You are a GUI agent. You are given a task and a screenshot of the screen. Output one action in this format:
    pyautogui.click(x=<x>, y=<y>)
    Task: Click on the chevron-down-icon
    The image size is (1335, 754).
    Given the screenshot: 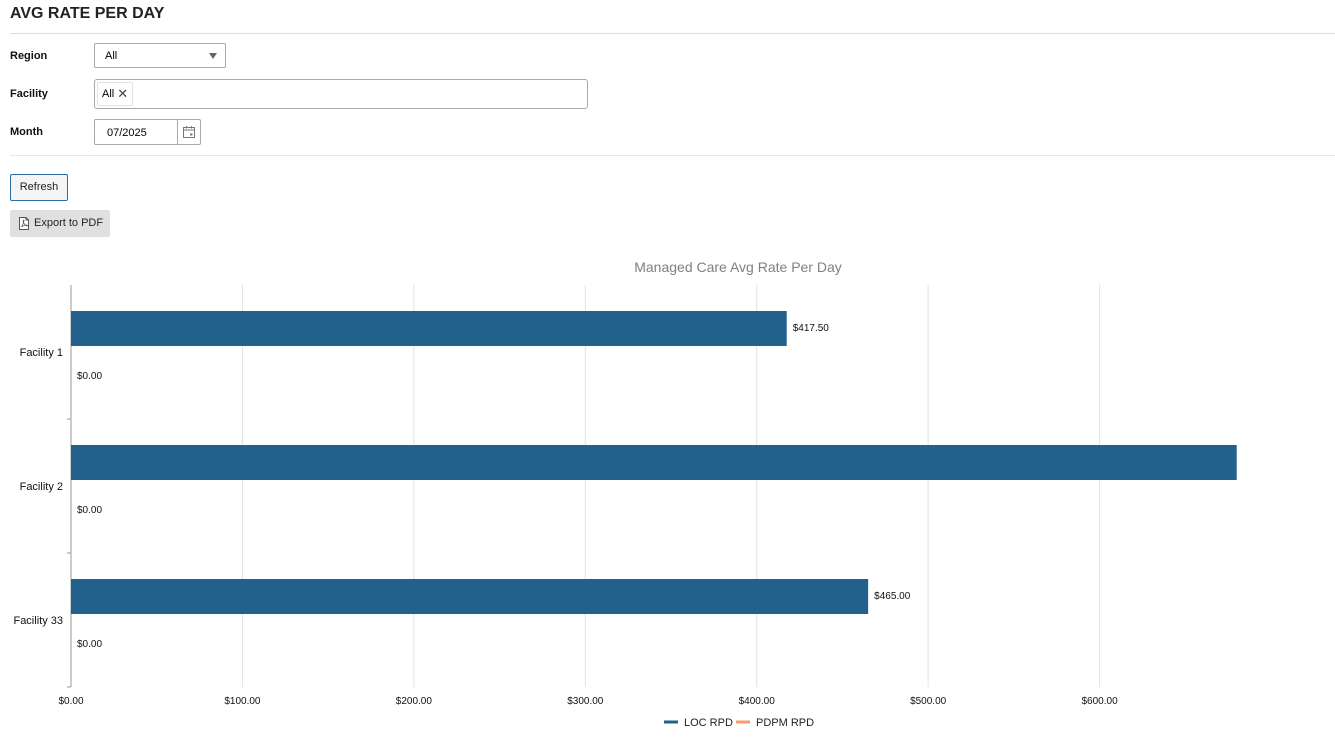 What is the action you would take?
    pyautogui.click(x=213, y=56)
    